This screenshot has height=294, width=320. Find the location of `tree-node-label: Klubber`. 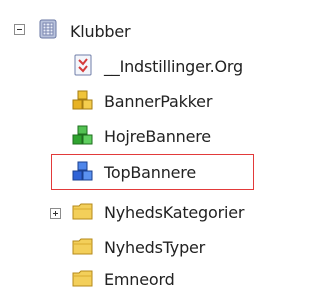

tree-node-label: Klubber is located at coordinates (100, 31).